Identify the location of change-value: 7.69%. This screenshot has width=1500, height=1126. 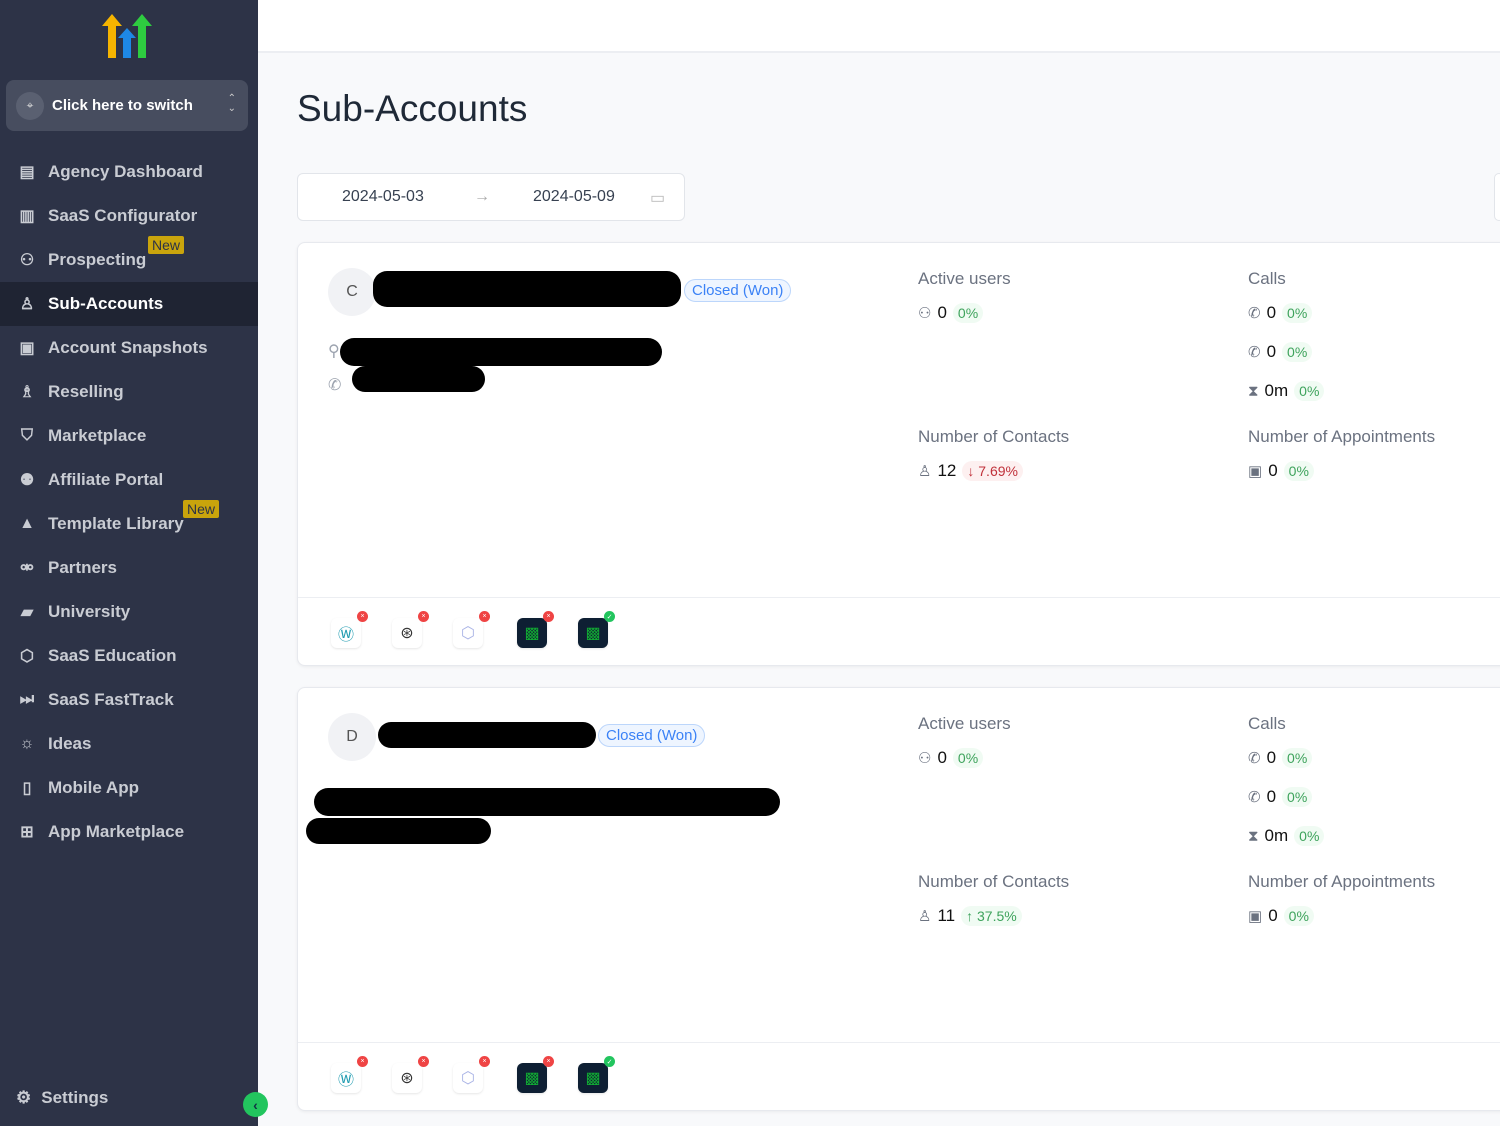
(998, 471).